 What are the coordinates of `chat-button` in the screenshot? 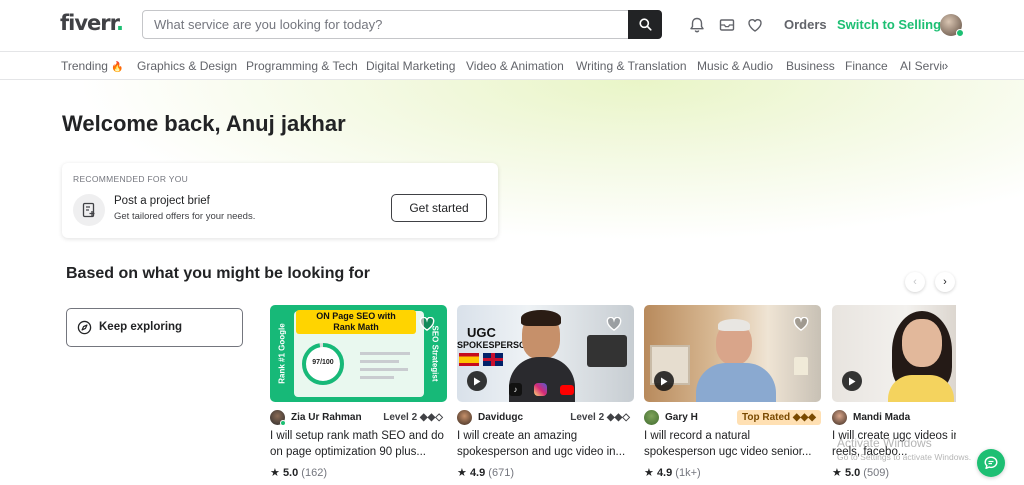 It's located at (991, 463).